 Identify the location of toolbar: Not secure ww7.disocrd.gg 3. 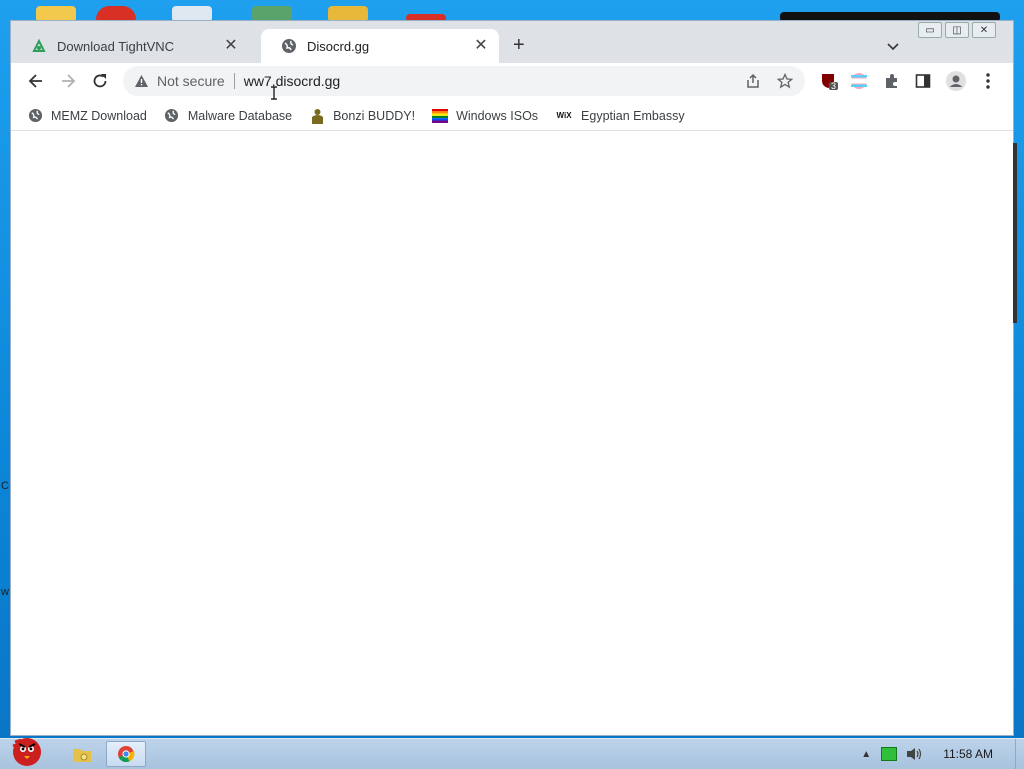
(512, 81).